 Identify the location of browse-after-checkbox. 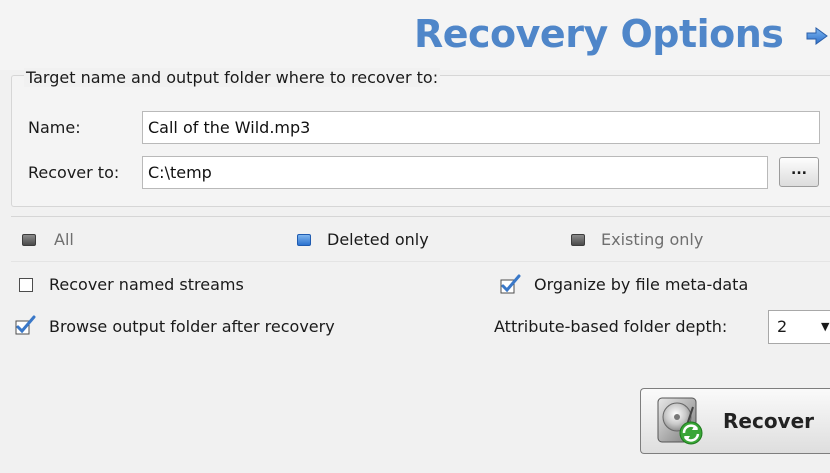
(25, 325).